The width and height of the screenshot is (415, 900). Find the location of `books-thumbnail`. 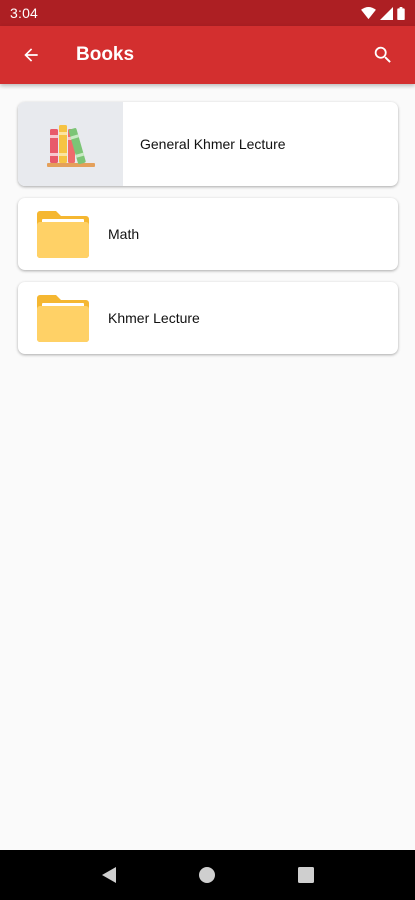

books-thumbnail is located at coordinates (70, 144).